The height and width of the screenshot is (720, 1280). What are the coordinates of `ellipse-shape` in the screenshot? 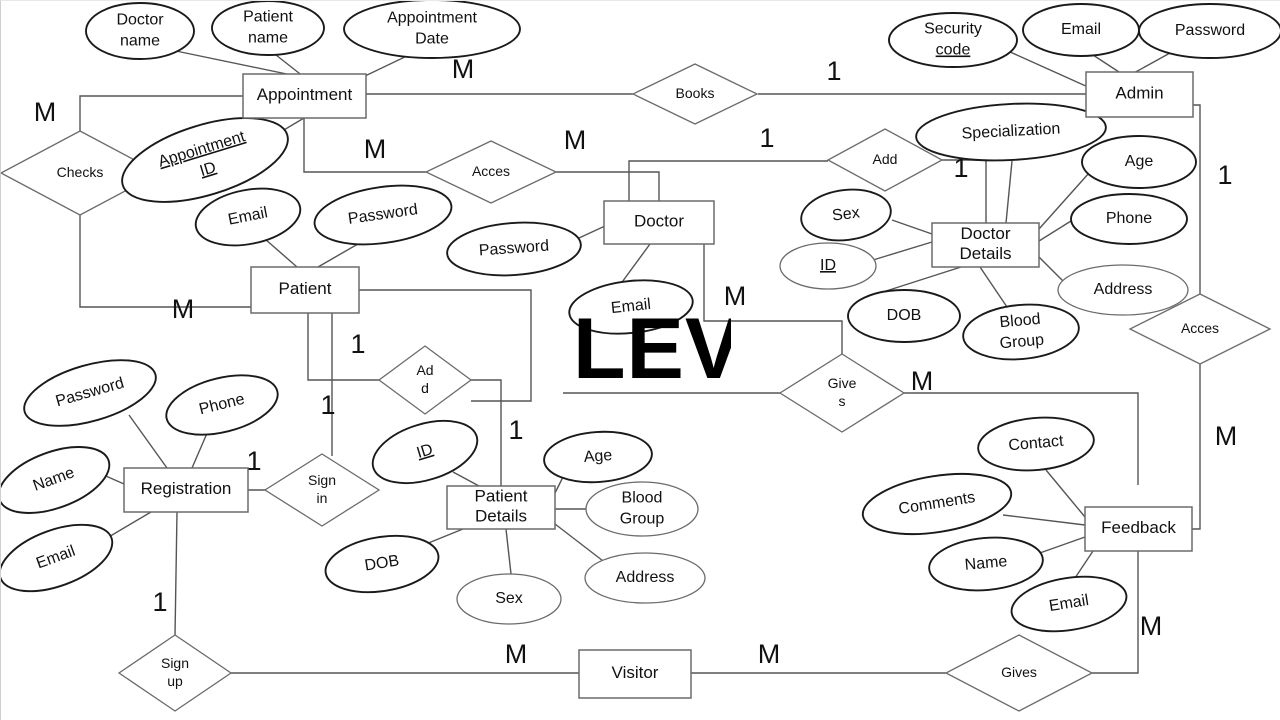 It's located at (1021, 332).